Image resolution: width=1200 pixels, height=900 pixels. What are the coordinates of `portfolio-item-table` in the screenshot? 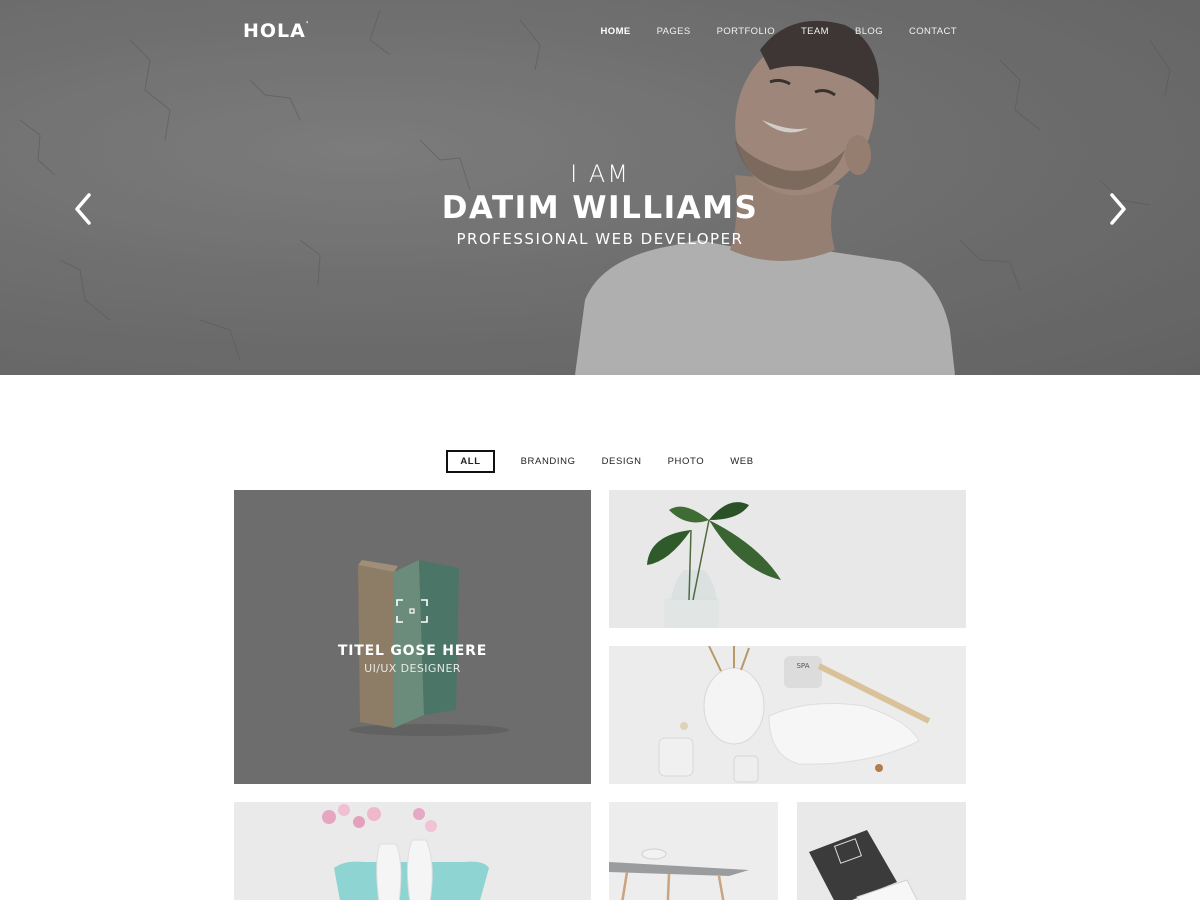 It's located at (693, 851).